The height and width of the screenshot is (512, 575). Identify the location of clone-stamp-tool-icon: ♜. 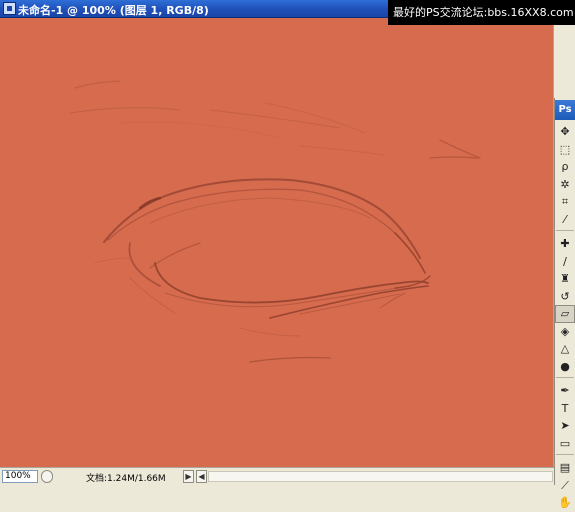
(565, 279).